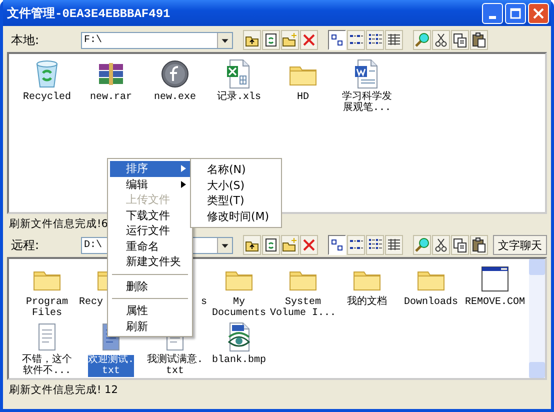 The image size is (554, 412). What do you see at coordinates (58, 223) in the screenshot?
I see `status-text: 刷新文件信息完成!6` at bounding box center [58, 223].